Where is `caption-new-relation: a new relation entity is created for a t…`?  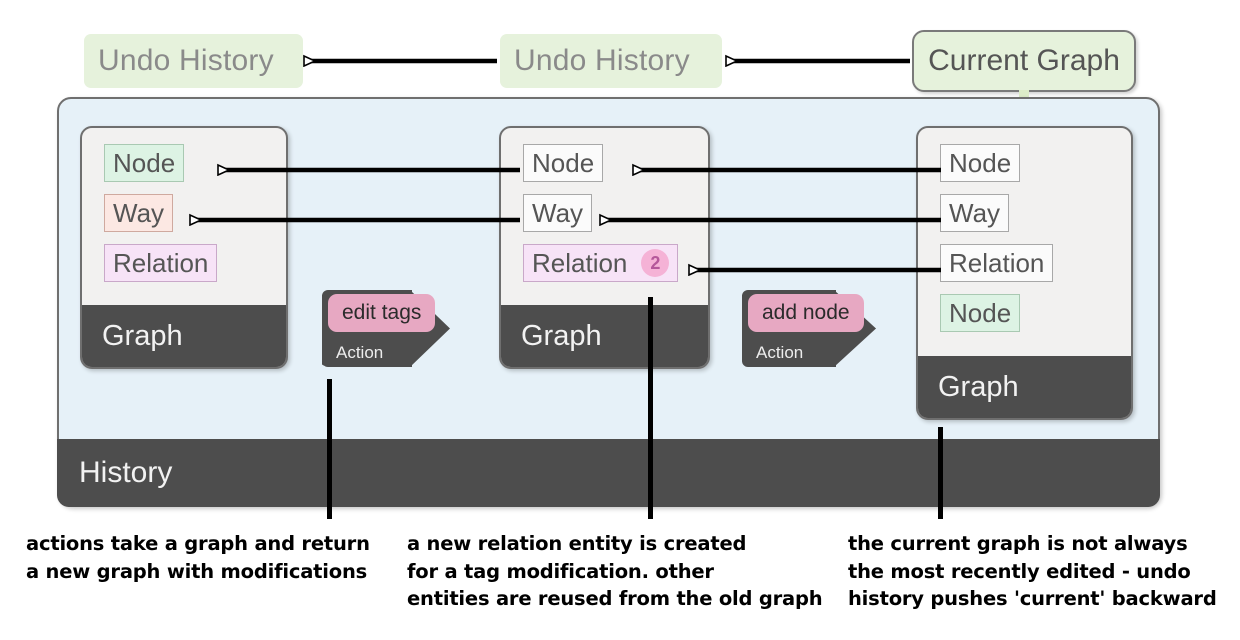 caption-new-relation: a new relation entity is created for a t… is located at coordinates (615, 571).